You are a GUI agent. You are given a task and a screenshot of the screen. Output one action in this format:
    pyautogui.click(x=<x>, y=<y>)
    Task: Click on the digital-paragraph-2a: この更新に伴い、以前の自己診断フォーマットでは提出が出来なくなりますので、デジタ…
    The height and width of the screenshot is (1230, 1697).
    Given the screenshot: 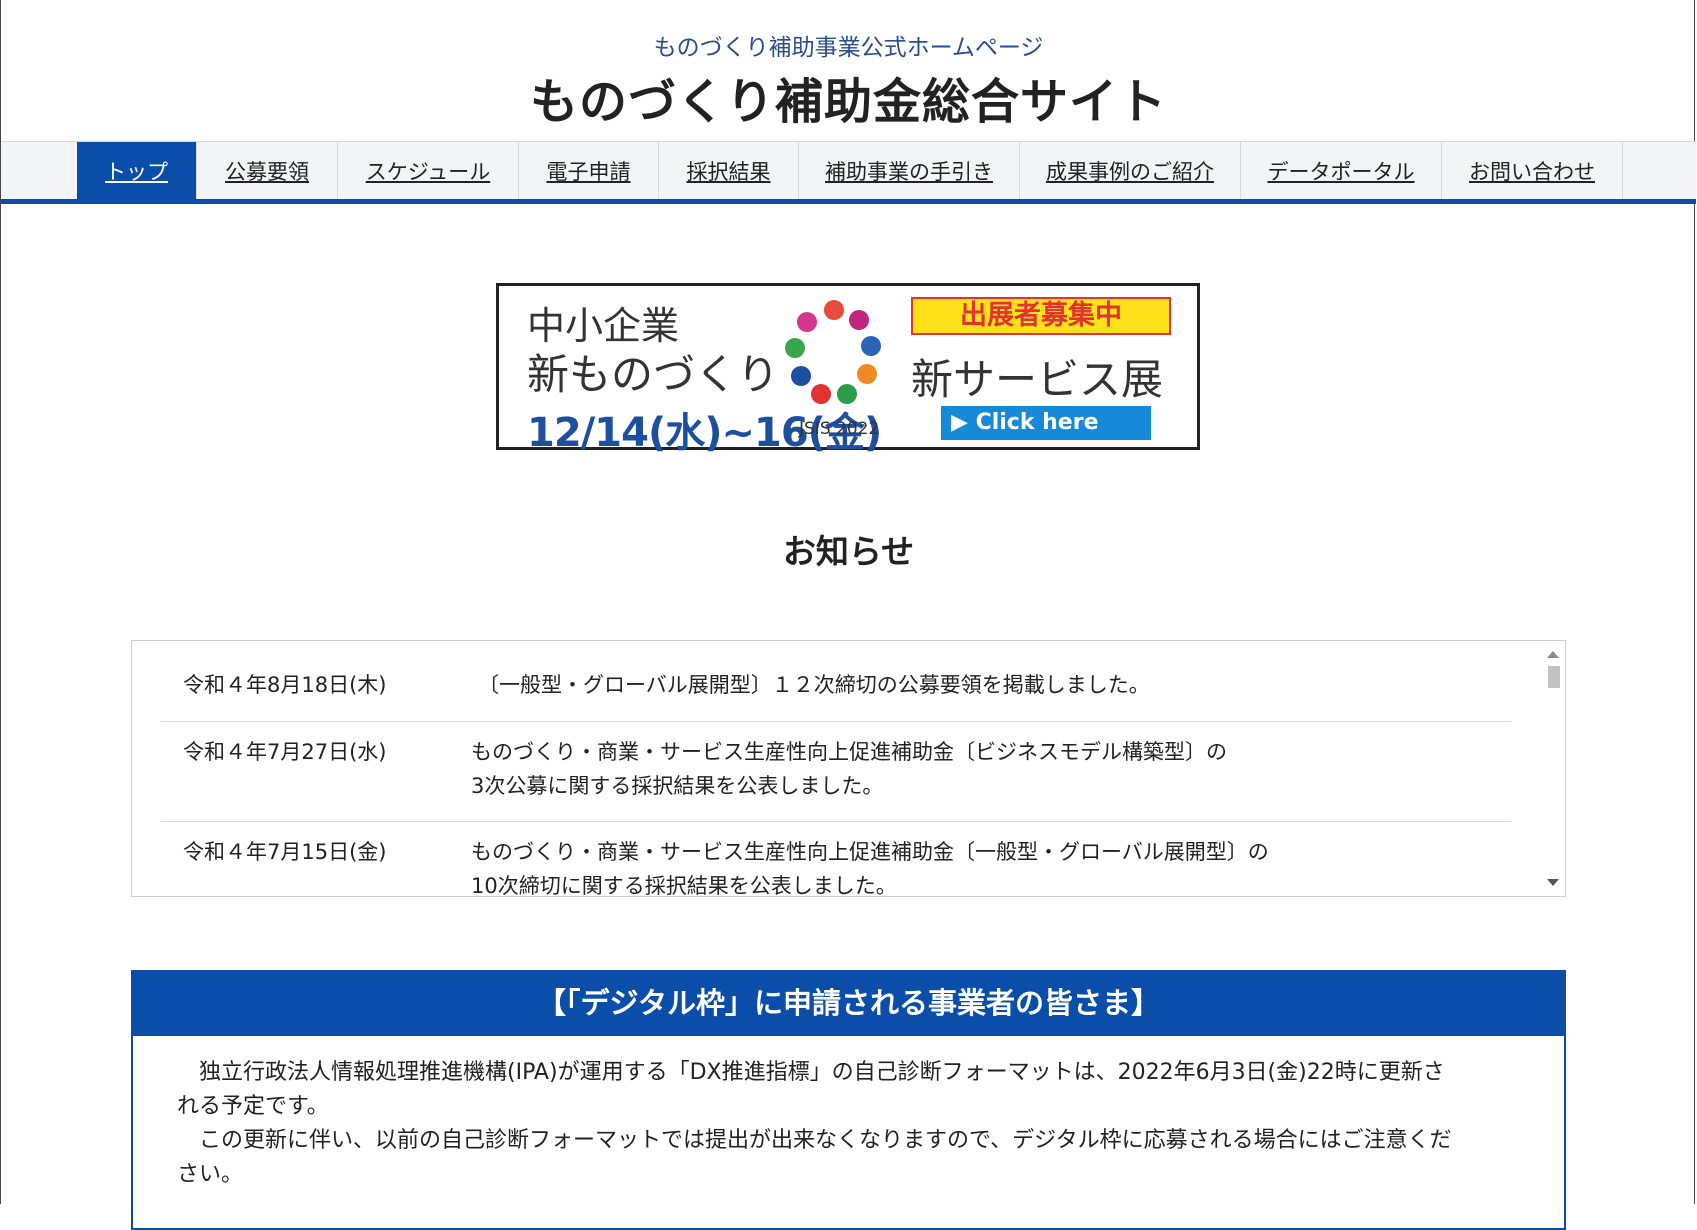 What is the action you would take?
    pyautogui.click(x=814, y=1140)
    